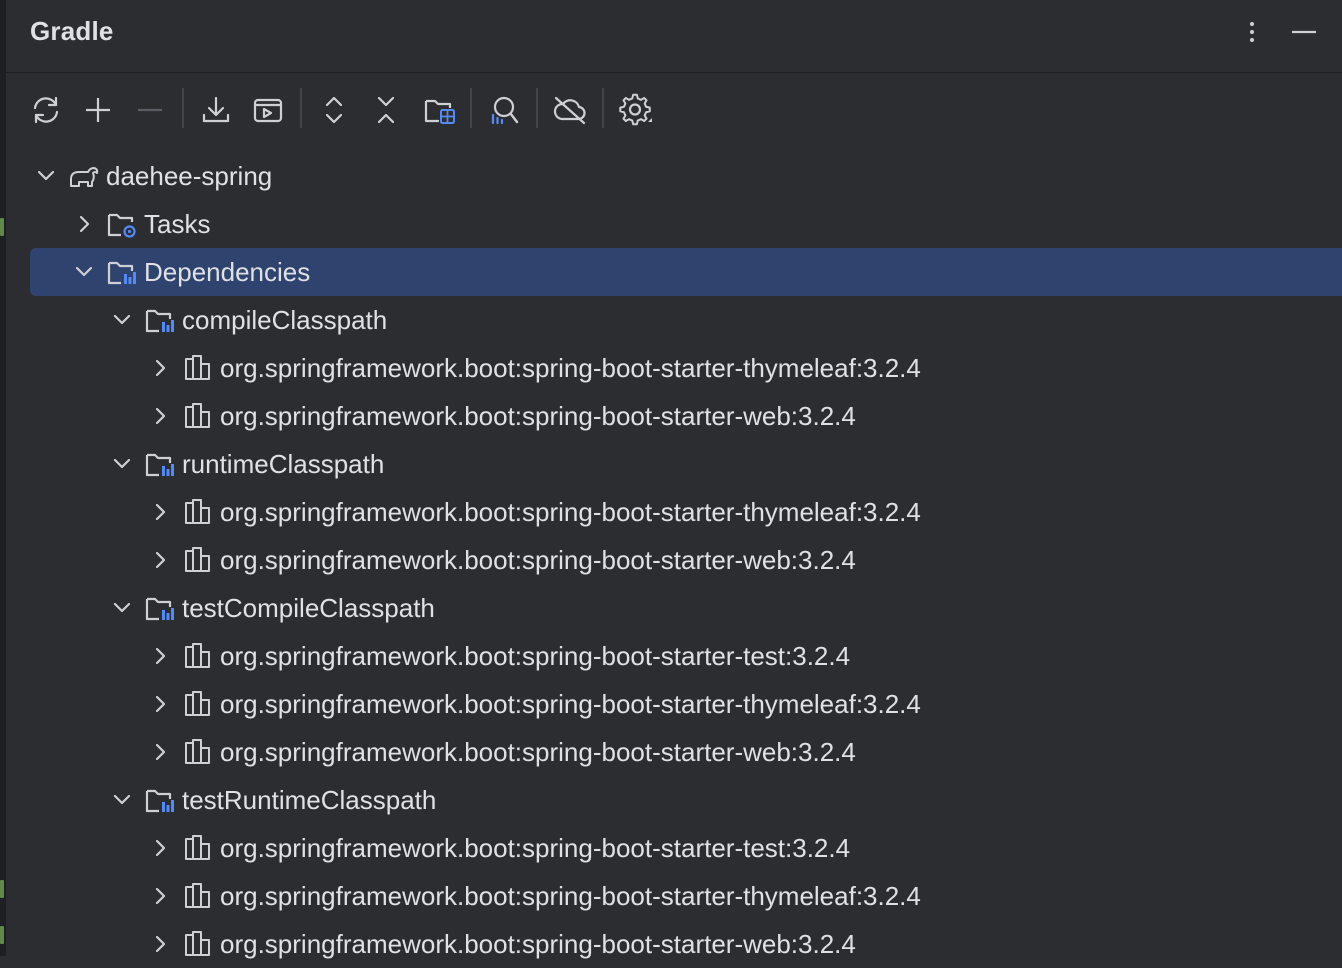  What do you see at coordinates (309, 799) in the screenshot?
I see `configuration-node-label: testRuntimeClasspath` at bounding box center [309, 799].